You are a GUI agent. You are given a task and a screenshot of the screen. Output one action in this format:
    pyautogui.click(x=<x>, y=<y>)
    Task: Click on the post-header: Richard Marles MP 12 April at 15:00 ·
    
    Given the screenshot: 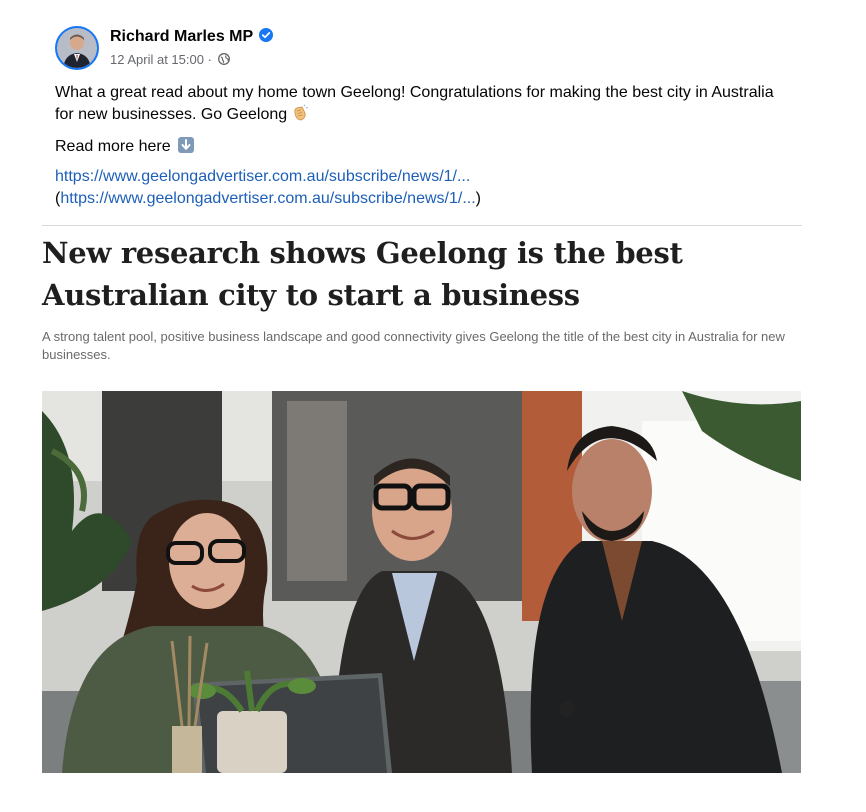 What is the action you would take?
    pyautogui.click(x=435, y=49)
    